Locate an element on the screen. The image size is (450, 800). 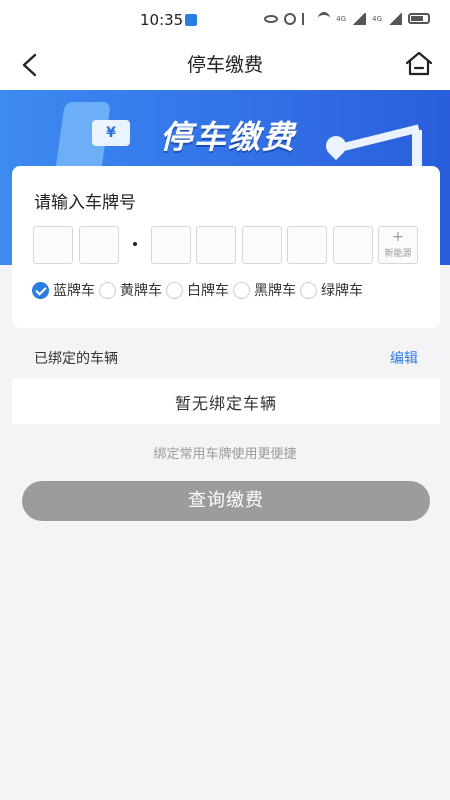
home-icon is located at coordinates (419, 63).